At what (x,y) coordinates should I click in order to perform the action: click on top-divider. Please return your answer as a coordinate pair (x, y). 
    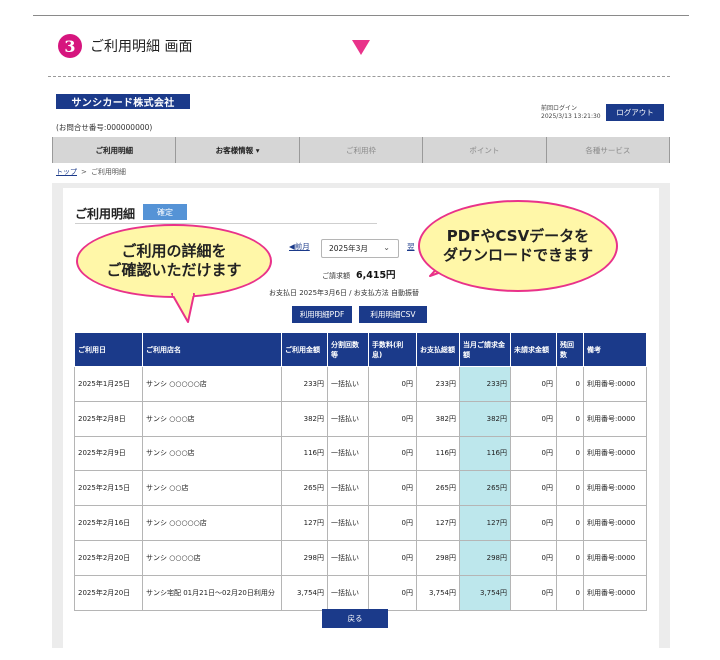
    Looking at the image, I should click on (361, 15).